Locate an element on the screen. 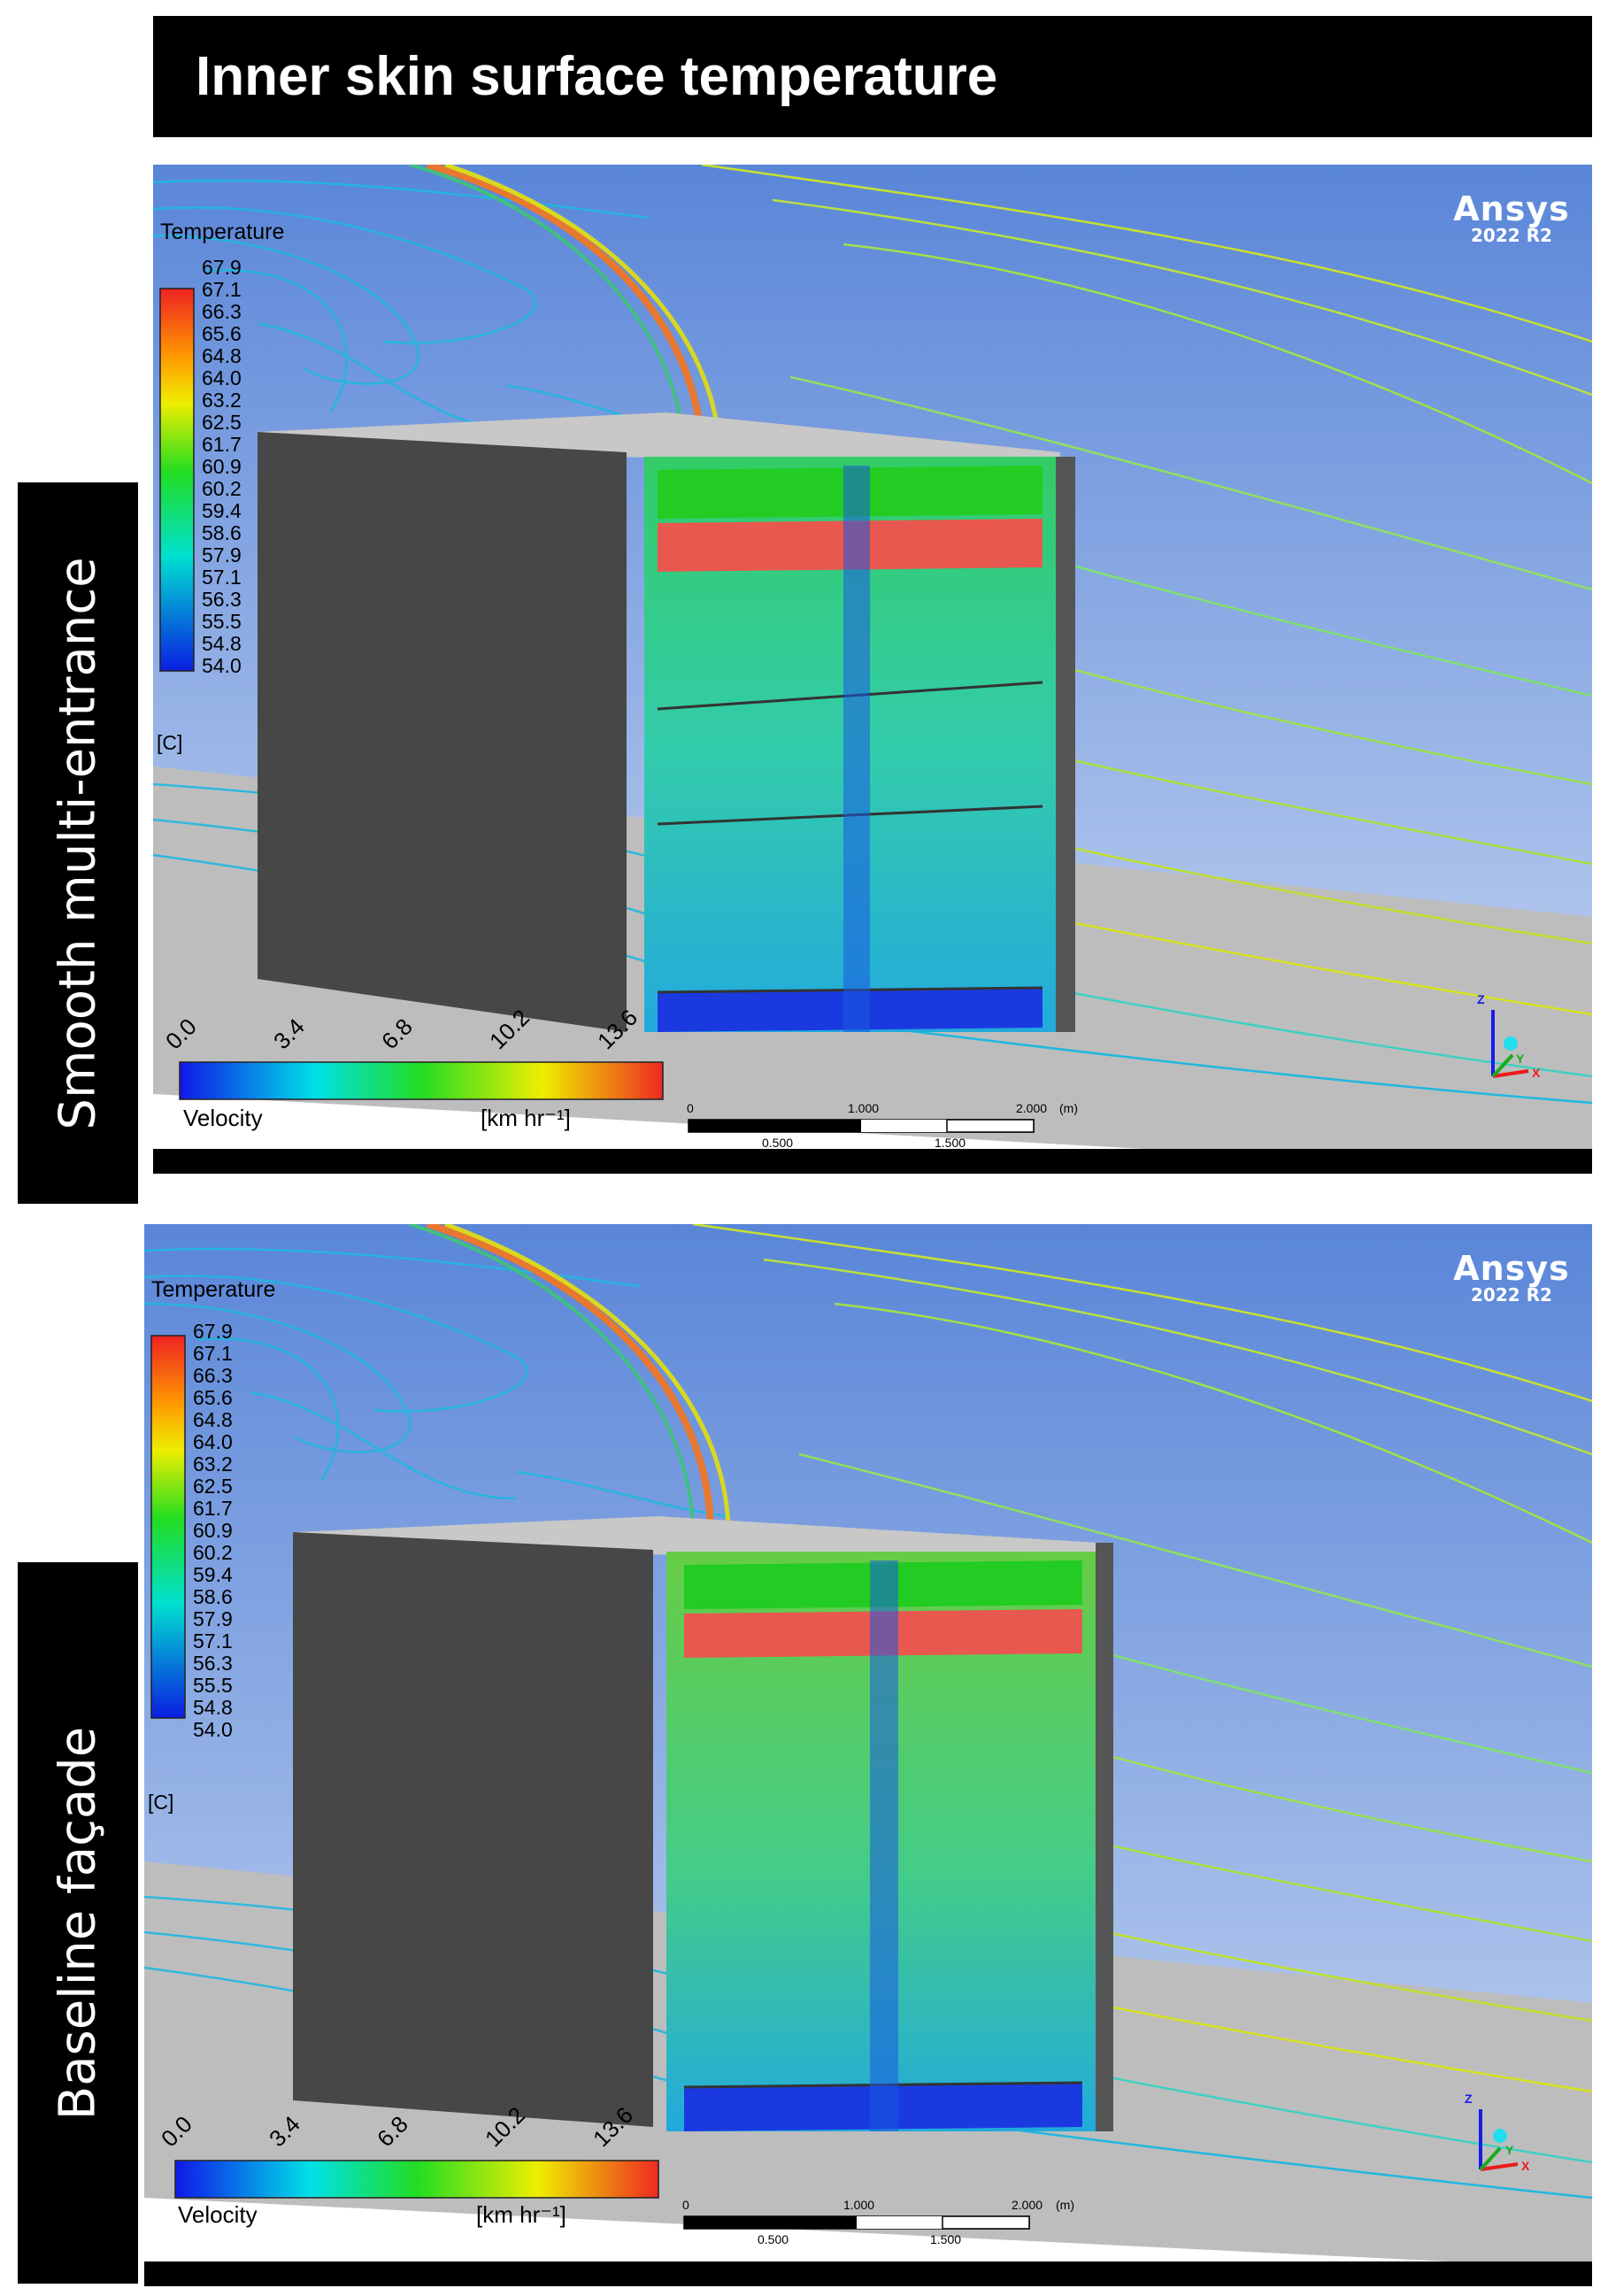 The image size is (1608, 2296). side-label-2: Baseline façade is located at coordinates (78, 1923).